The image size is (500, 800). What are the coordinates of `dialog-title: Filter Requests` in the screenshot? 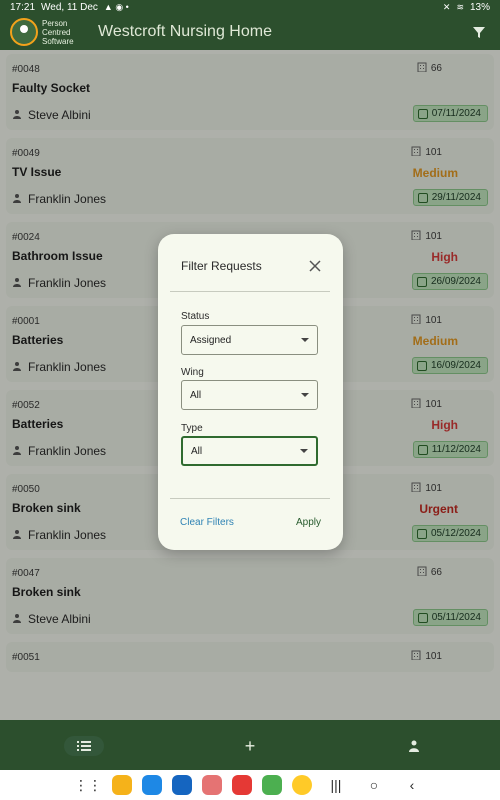 It's located at (221, 266).